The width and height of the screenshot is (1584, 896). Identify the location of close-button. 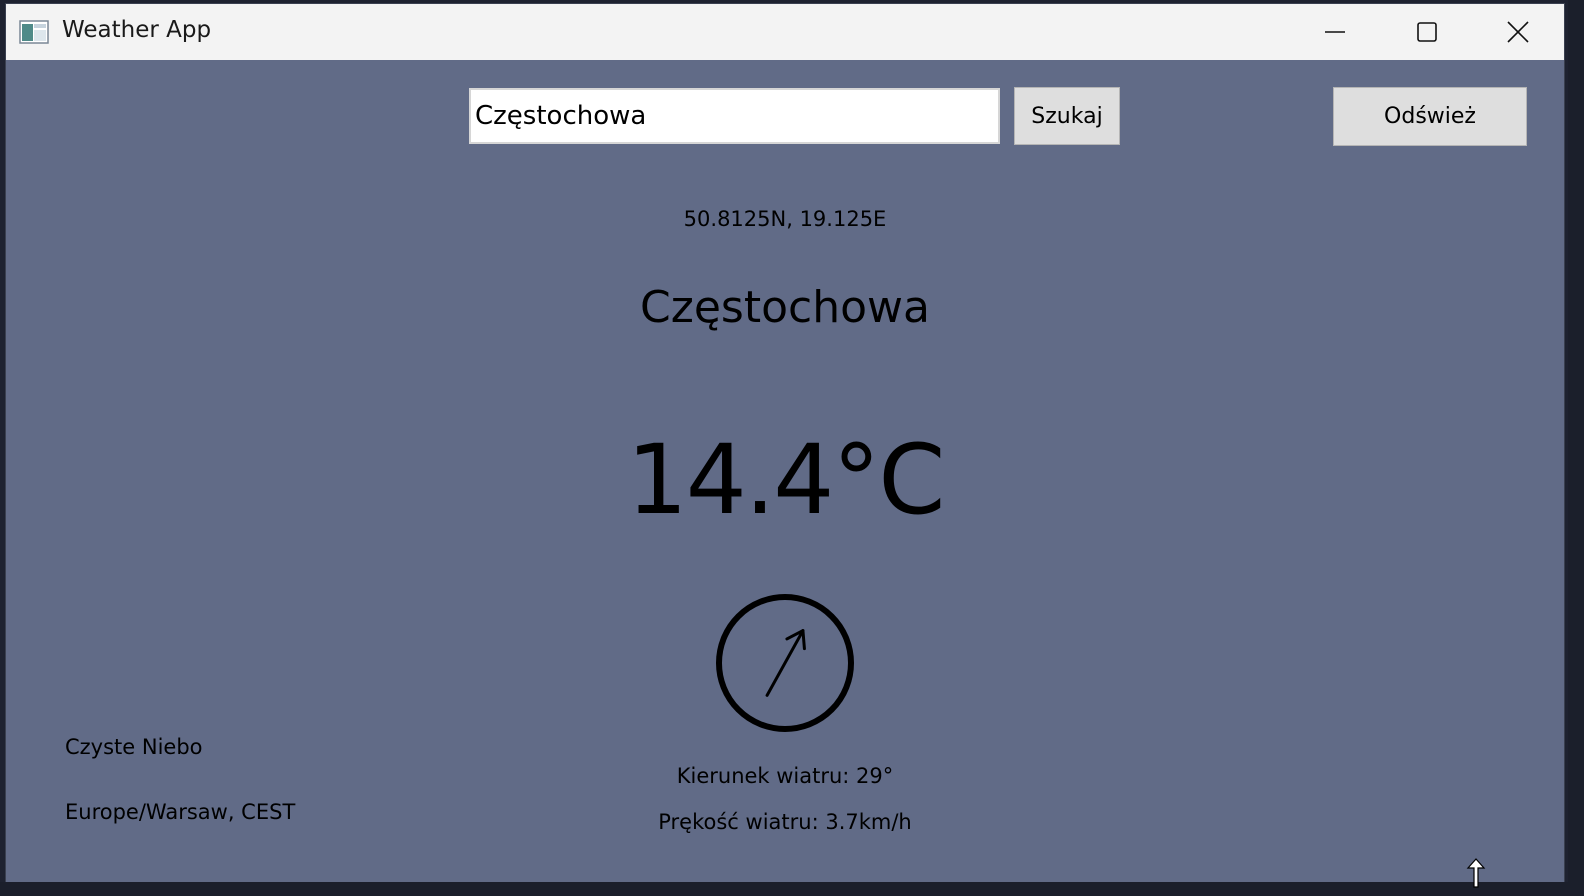
(1518, 32).